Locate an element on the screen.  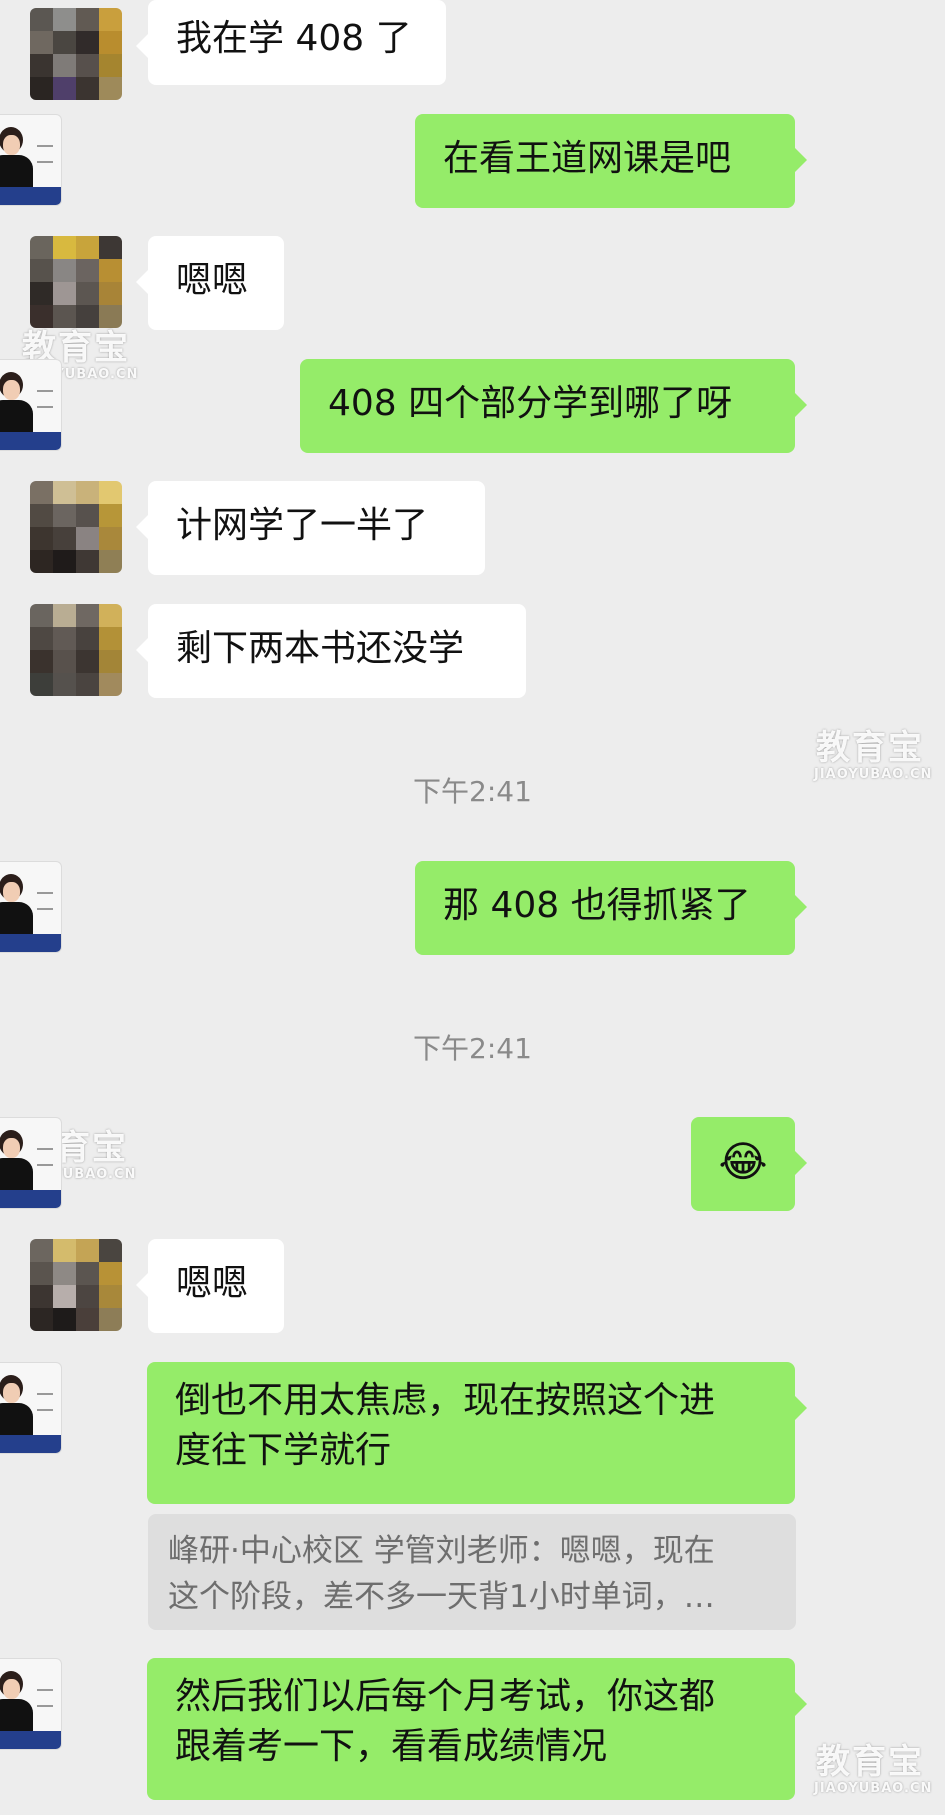
chat-message: 在看王道网课是吧 is located at coordinates (472, 161).